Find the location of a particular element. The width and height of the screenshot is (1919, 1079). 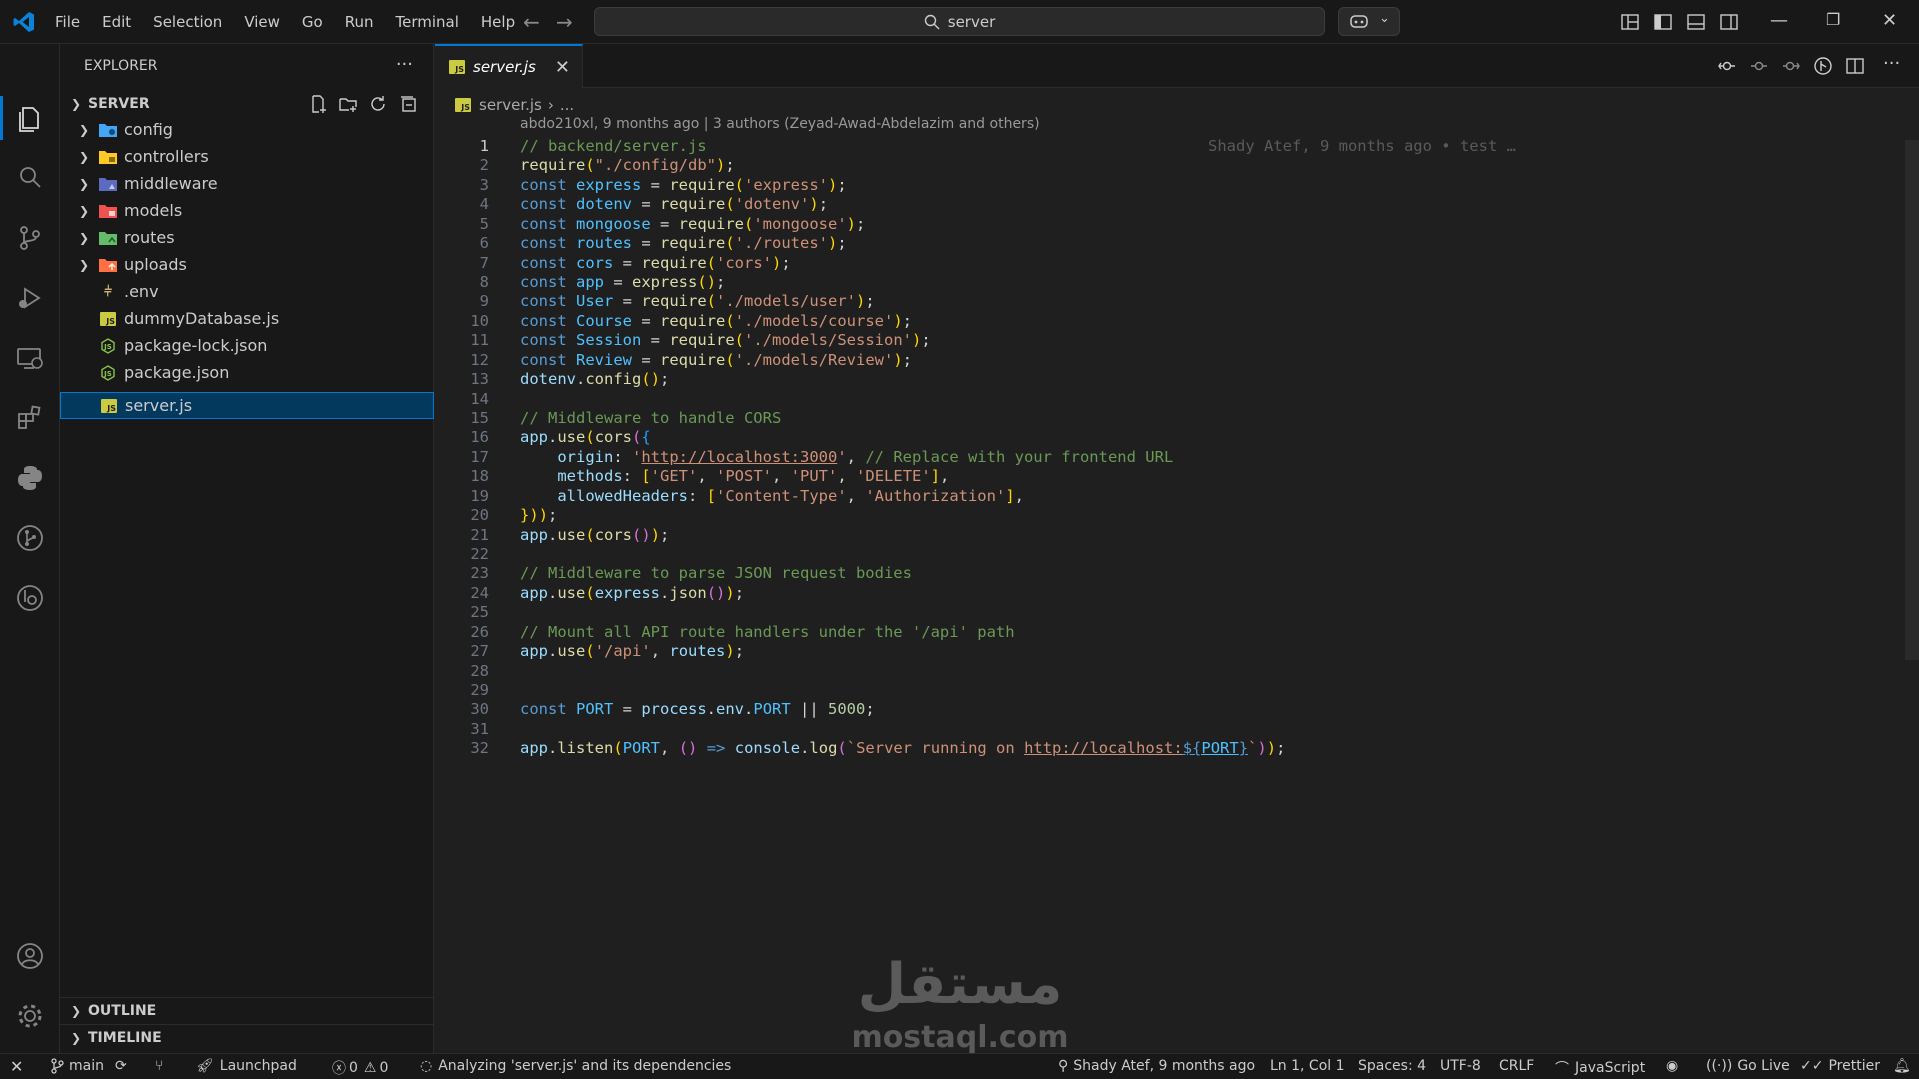

toggle-primary-sidebar-icon is located at coordinates (1663, 22).